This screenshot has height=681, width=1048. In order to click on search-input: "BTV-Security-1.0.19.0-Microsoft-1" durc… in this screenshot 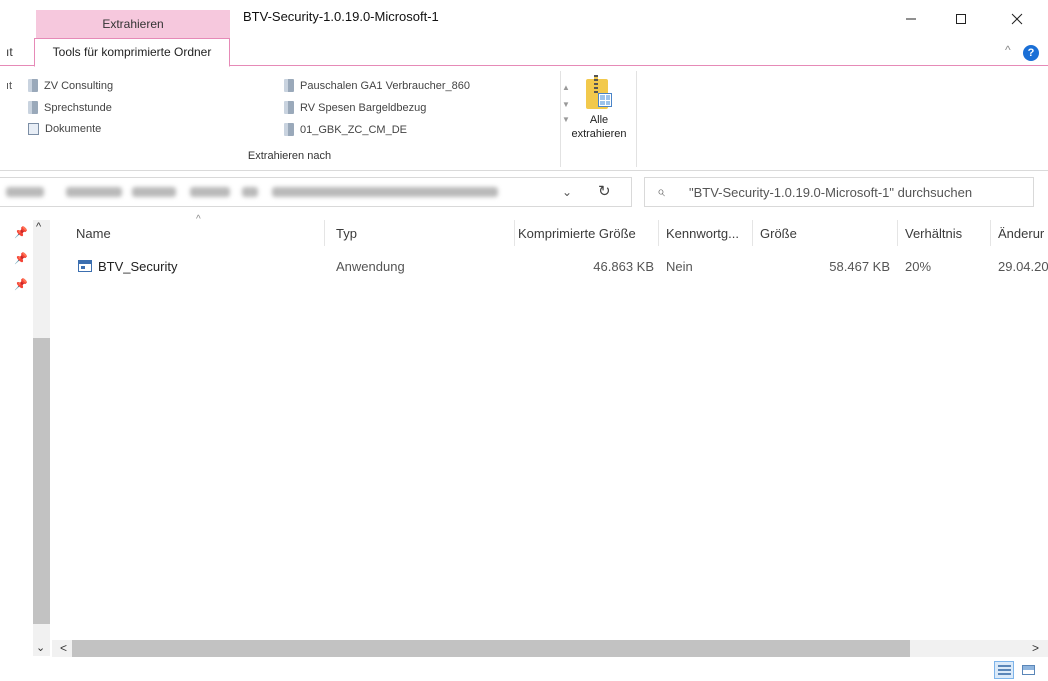, I will do `click(830, 192)`.